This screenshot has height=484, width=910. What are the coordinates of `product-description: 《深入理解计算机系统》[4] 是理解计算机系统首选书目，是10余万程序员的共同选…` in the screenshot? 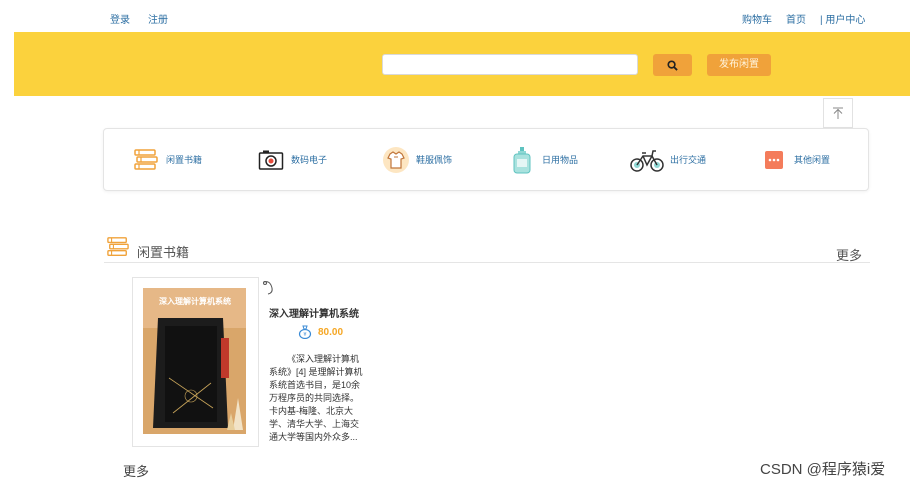 It's located at (316, 398).